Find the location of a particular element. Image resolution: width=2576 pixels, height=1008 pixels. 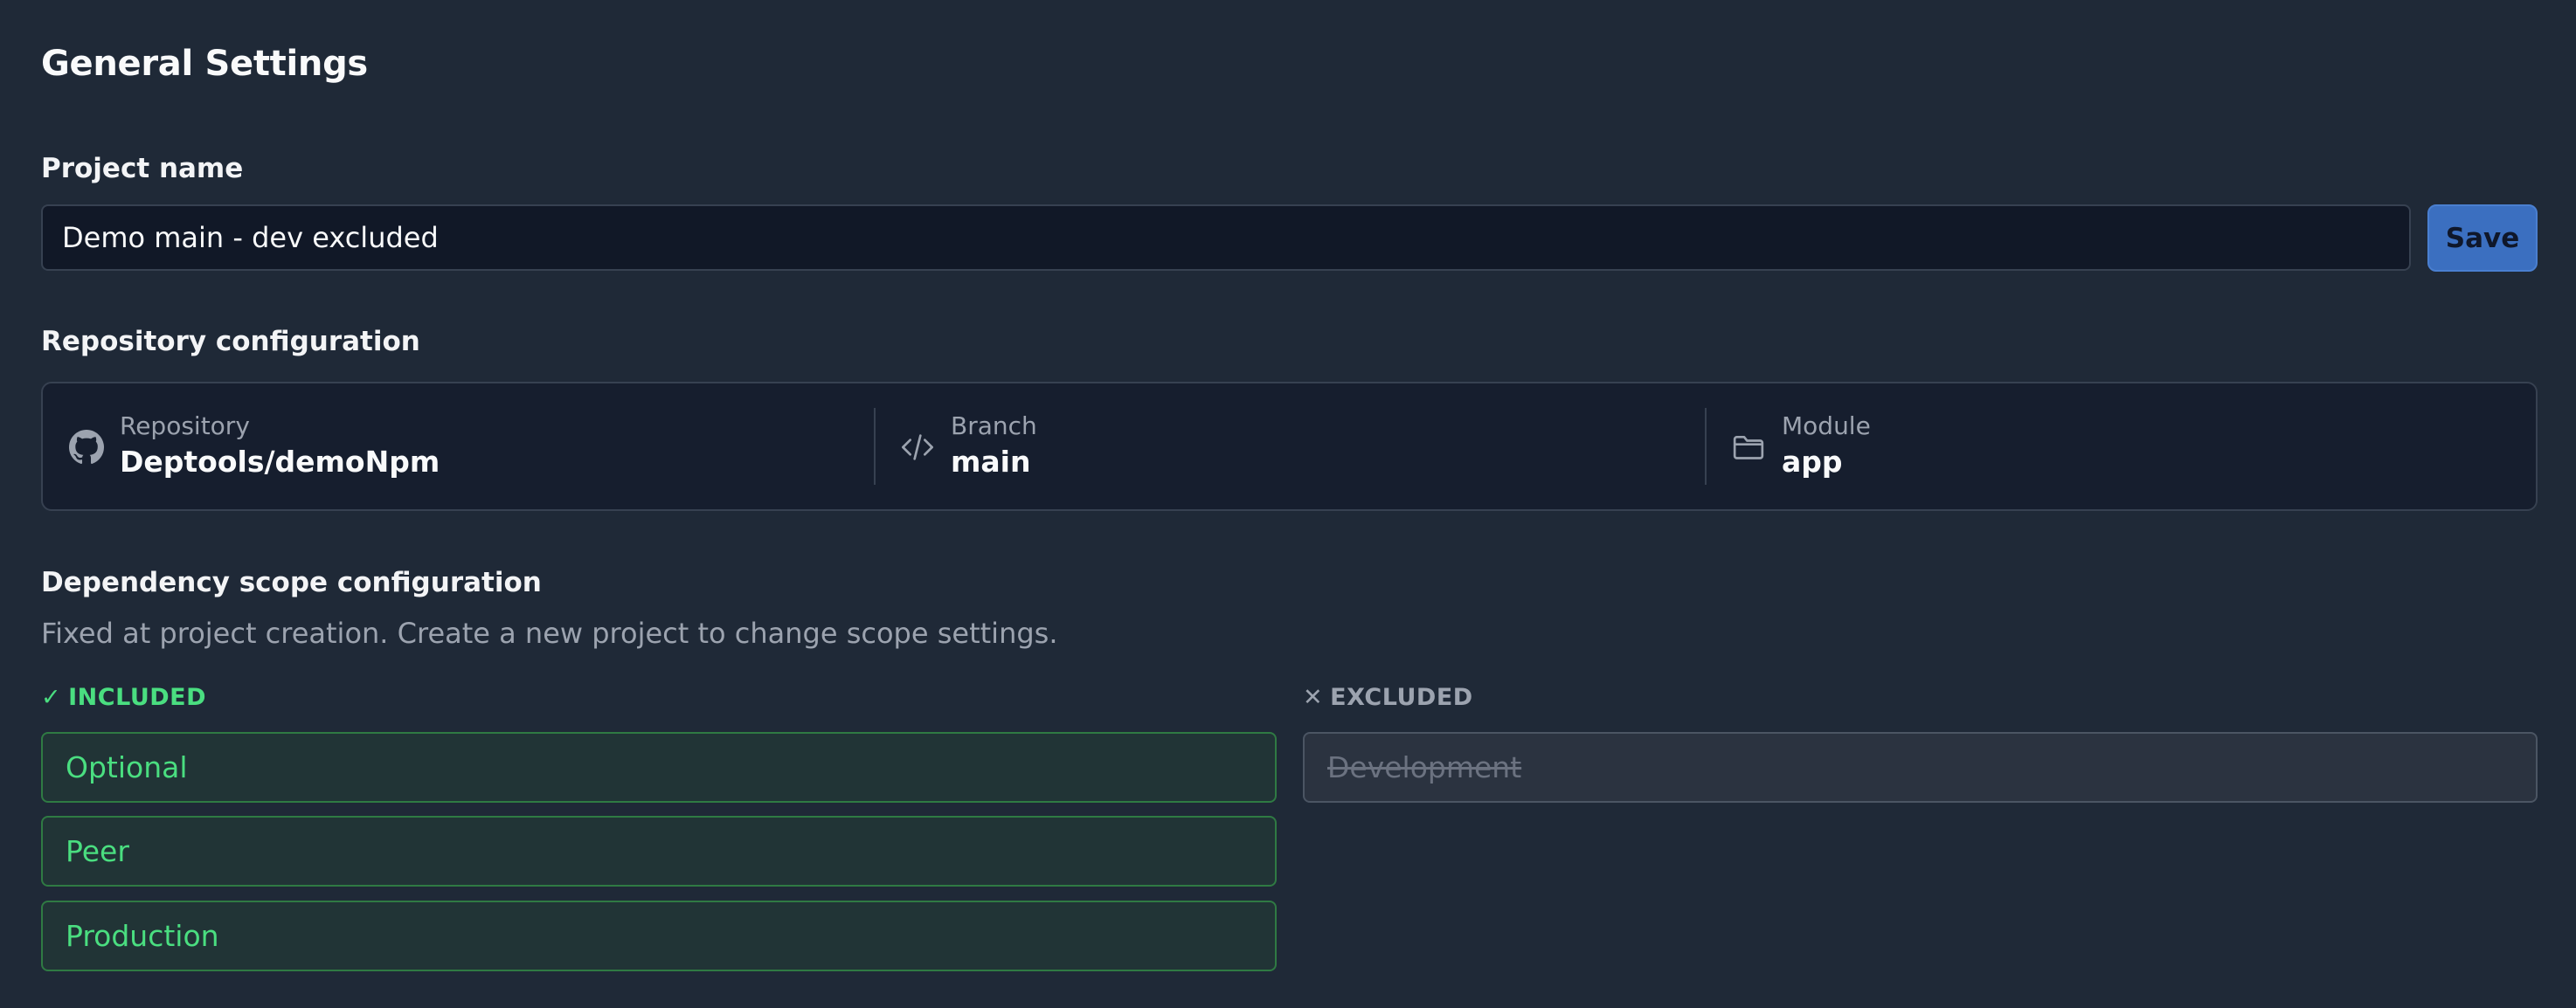

repository-key: Repository is located at coordinates (185, 425).